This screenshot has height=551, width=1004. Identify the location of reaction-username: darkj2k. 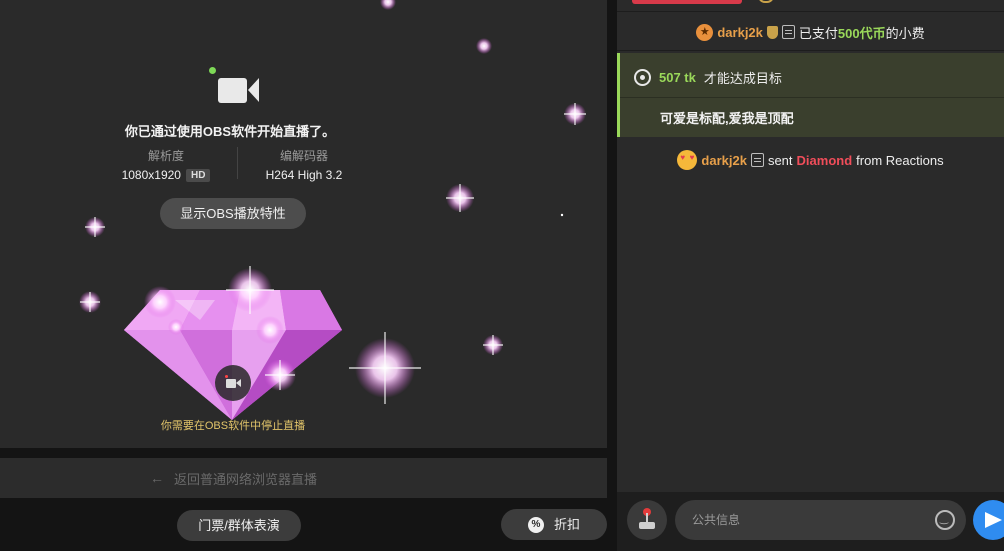
(724, 160).